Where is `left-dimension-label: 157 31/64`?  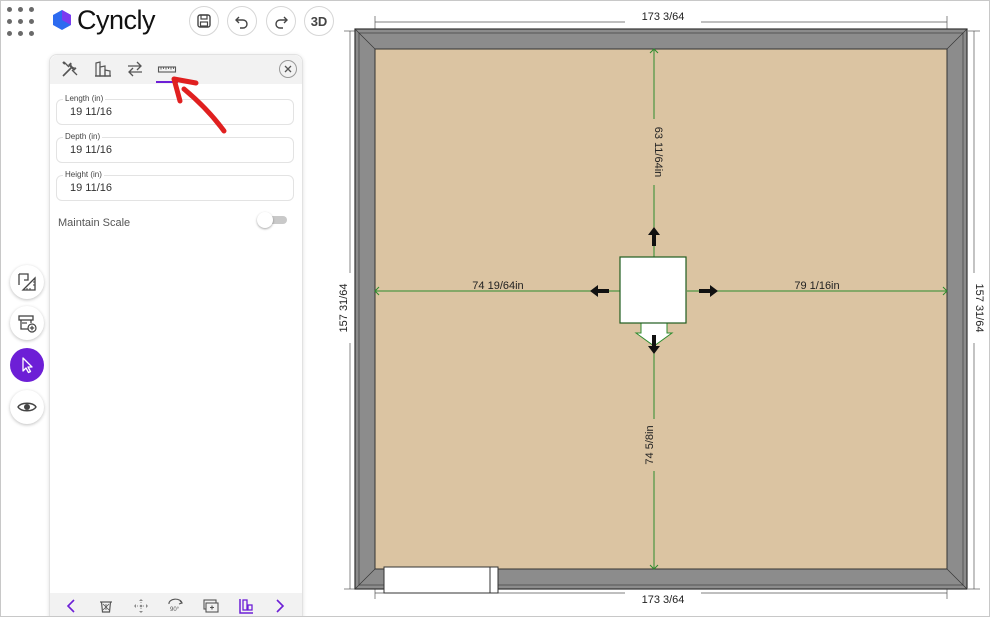
left-dimension-label: 157 31/64 is located at coordinates (344, 308).